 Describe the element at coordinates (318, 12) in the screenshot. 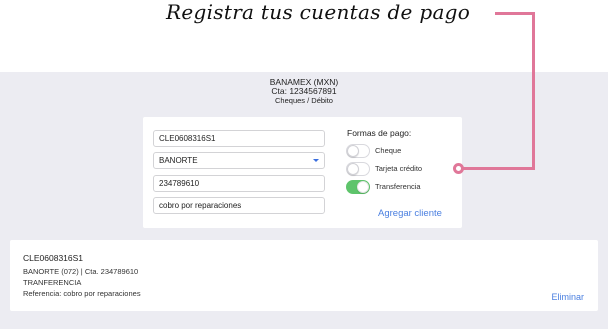

I see `headline: Registra tus cuentas de pago` at that location.